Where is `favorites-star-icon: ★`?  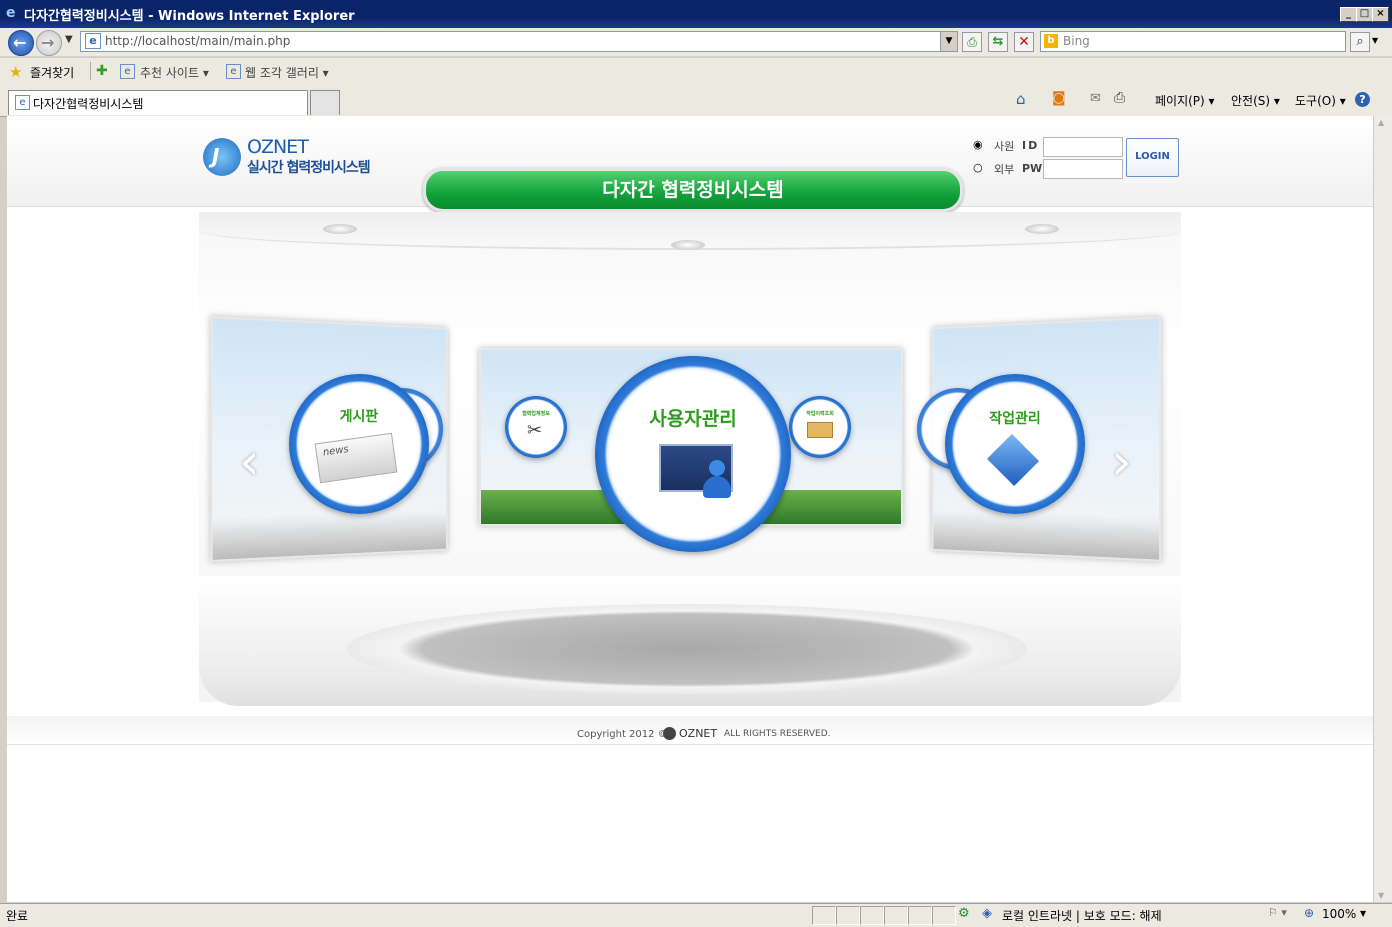
favorites-star-icon: ★ is located at coordinates (16, 72).